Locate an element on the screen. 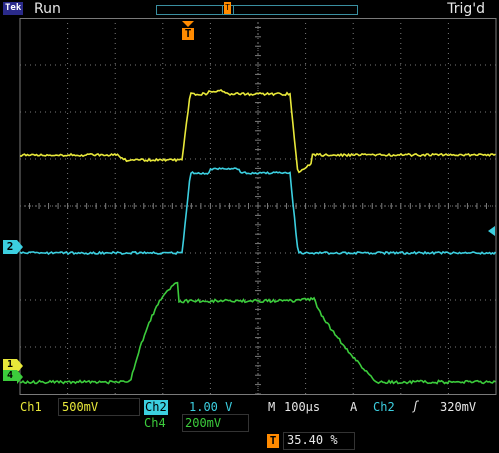 The width and height of the screenshot is (499, 453). trigger-slope-icon: ʃ is located at coordinates (415, 406).